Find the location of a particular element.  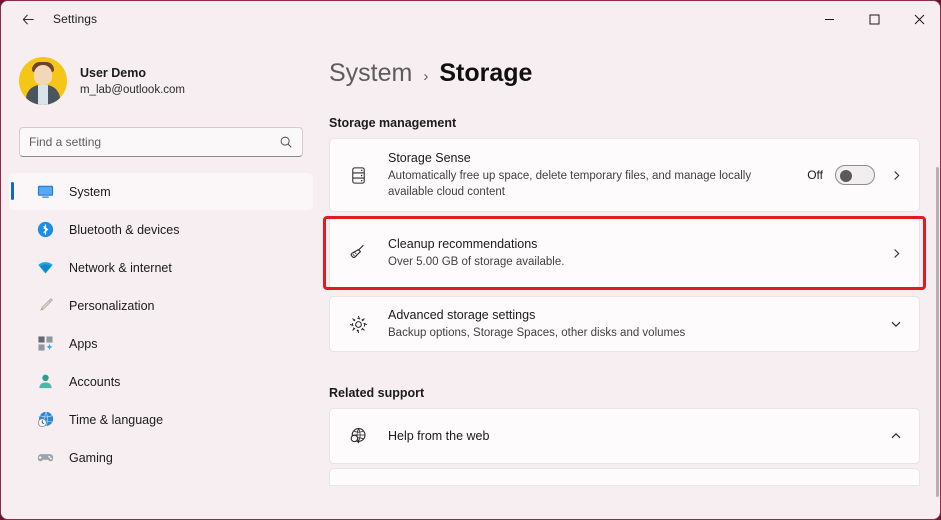

sidebar-item-label: System is located at coordinates (90, 191).